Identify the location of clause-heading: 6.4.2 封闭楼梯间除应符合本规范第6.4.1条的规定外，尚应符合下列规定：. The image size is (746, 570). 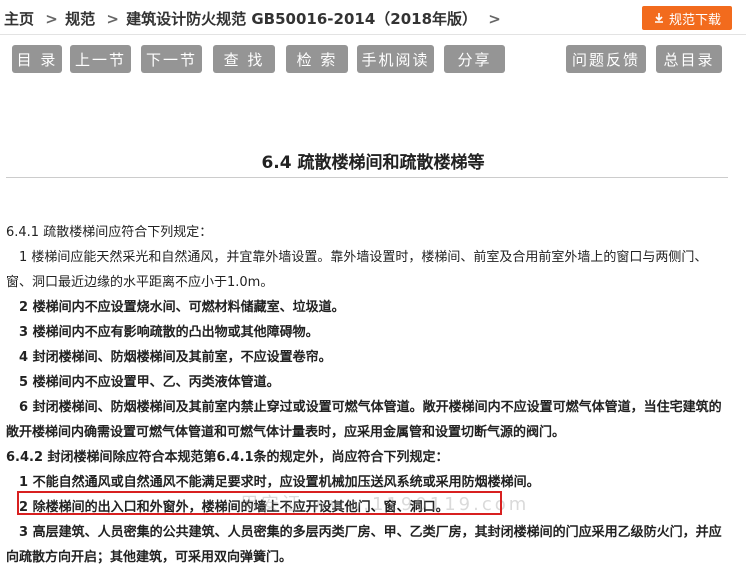
(227, 457).